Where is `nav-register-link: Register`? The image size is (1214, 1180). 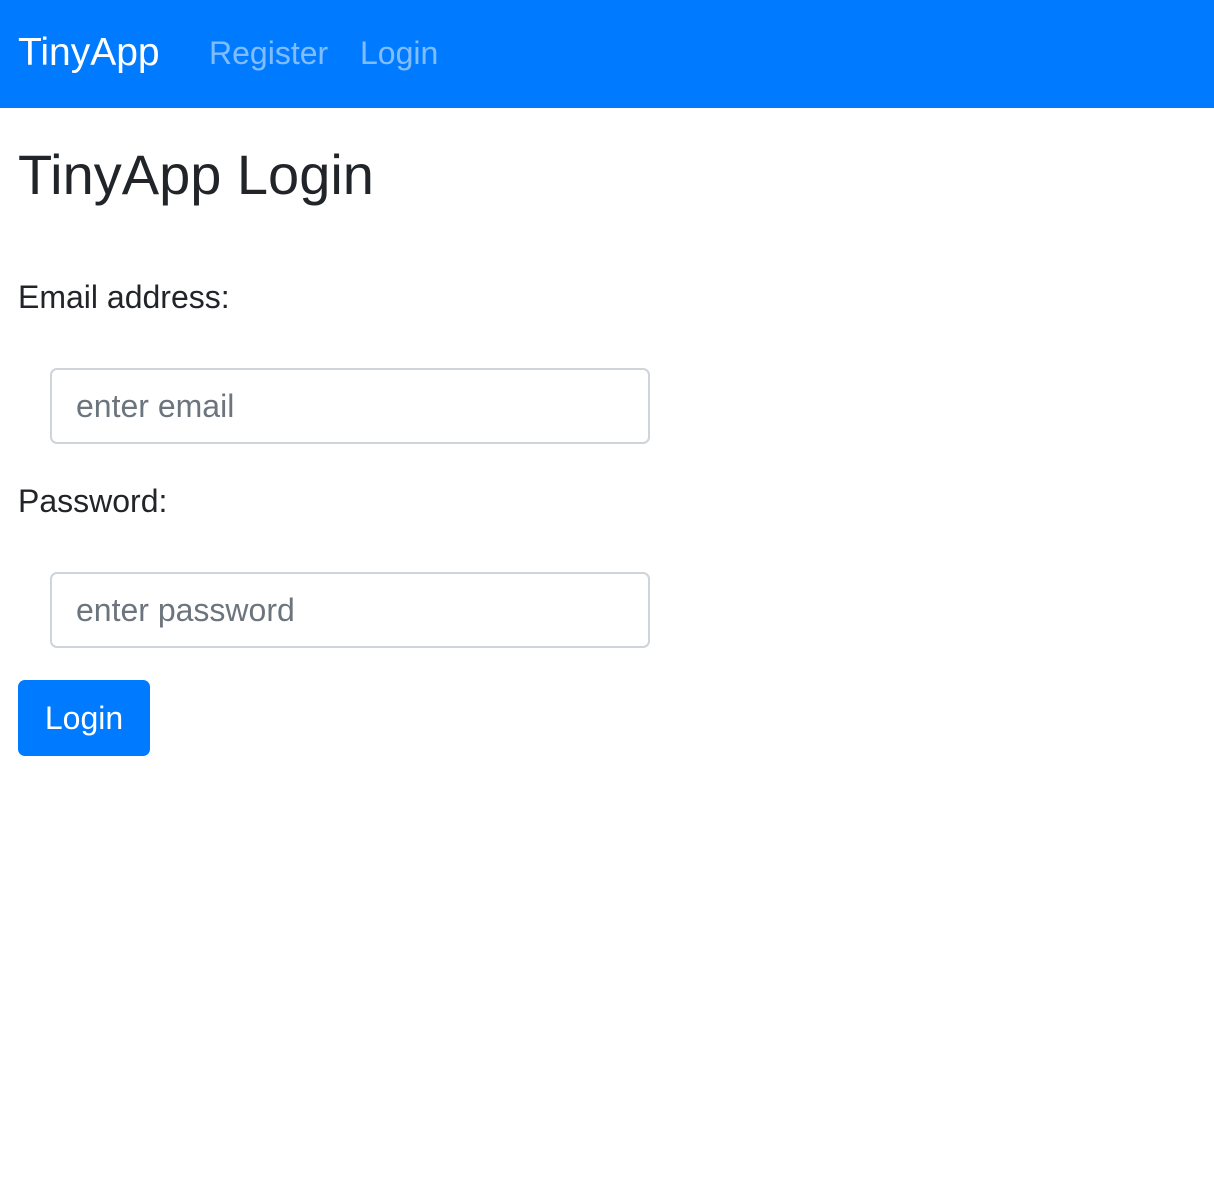 nav-register-link: Register is located at coordinates (268, 53).